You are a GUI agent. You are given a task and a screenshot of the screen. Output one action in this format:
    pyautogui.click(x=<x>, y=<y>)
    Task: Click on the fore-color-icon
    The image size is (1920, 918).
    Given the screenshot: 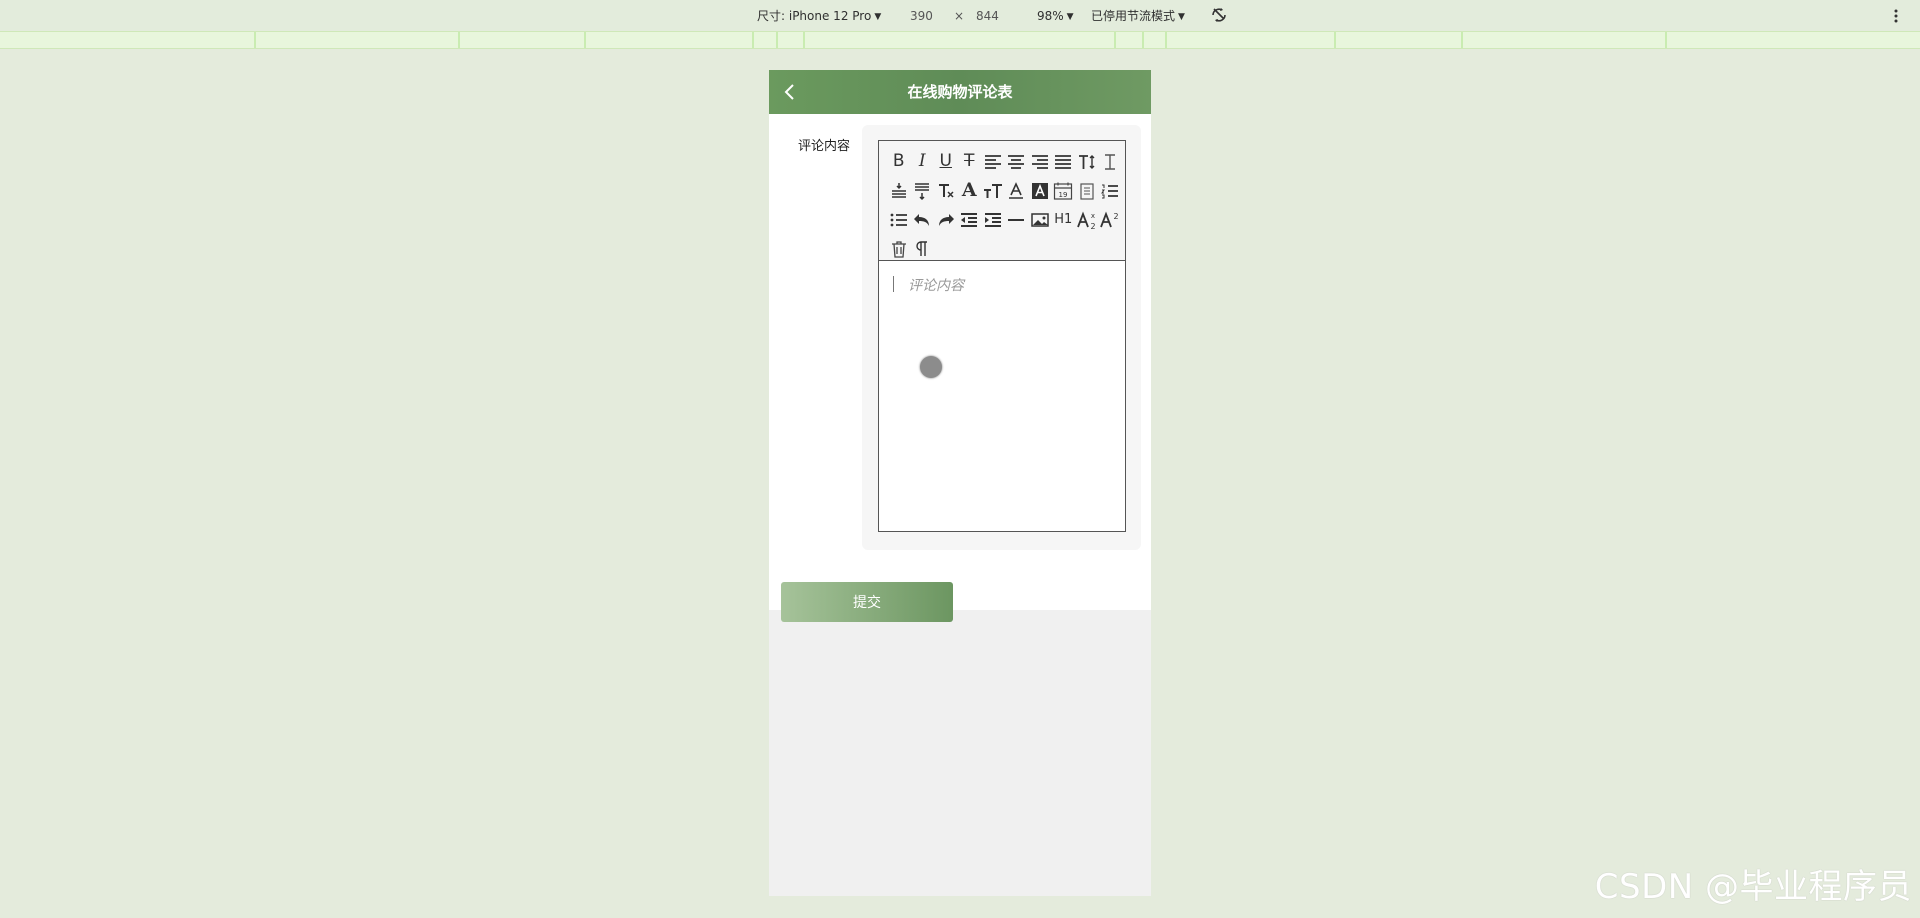 What is the action you would take?
    pyautogui.click(x=1017, y=191)
    